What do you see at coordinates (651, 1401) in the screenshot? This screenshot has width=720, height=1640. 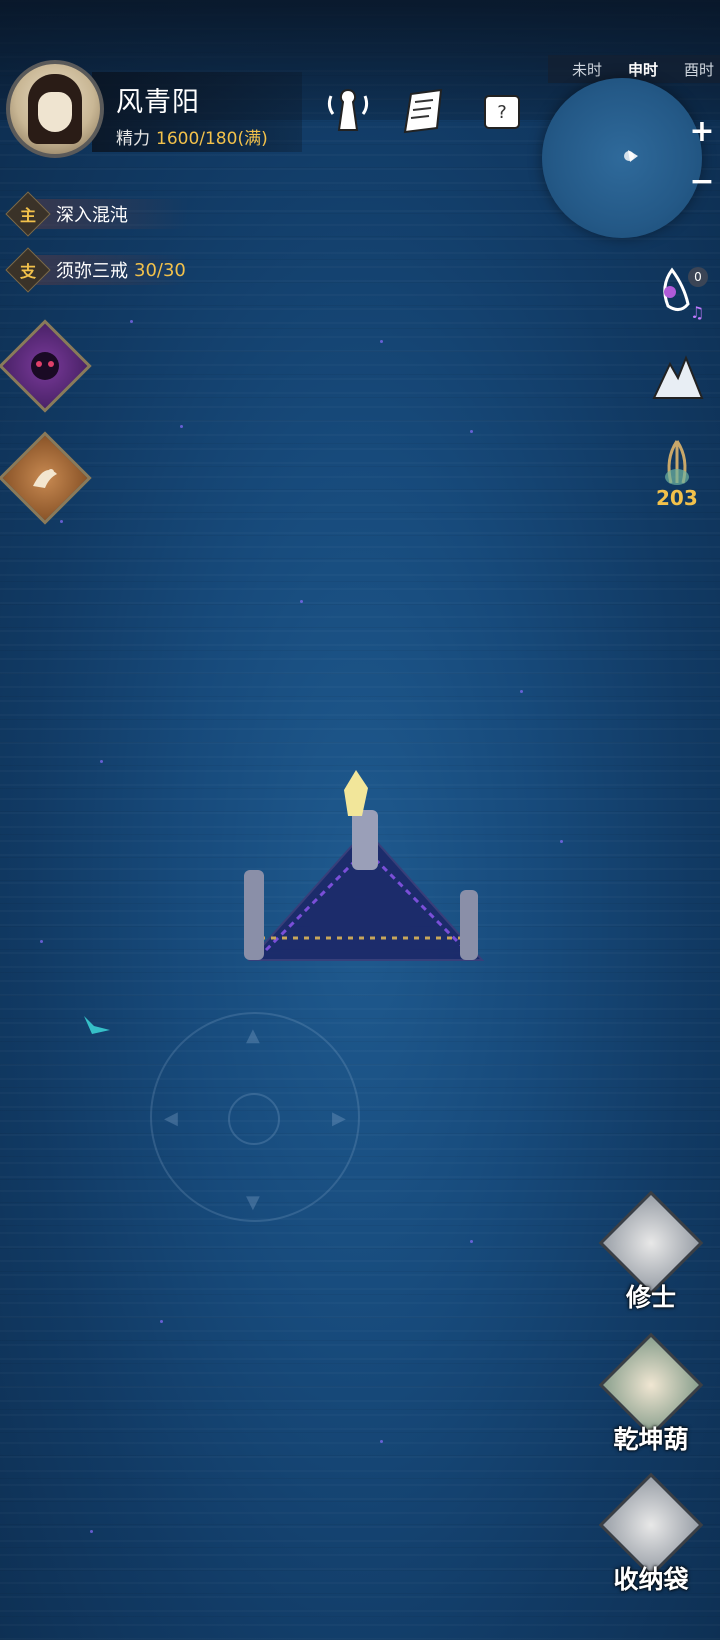 I see `gourd-button: 乾坤葫` at bounding box center [651, 1401].